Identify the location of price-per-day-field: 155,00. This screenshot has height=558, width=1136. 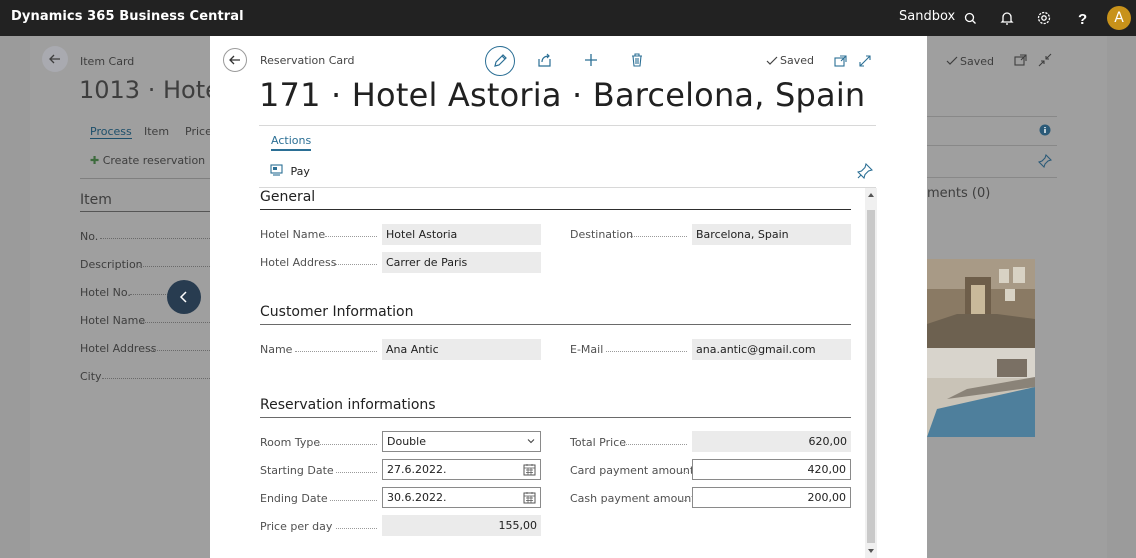
(461, 525).